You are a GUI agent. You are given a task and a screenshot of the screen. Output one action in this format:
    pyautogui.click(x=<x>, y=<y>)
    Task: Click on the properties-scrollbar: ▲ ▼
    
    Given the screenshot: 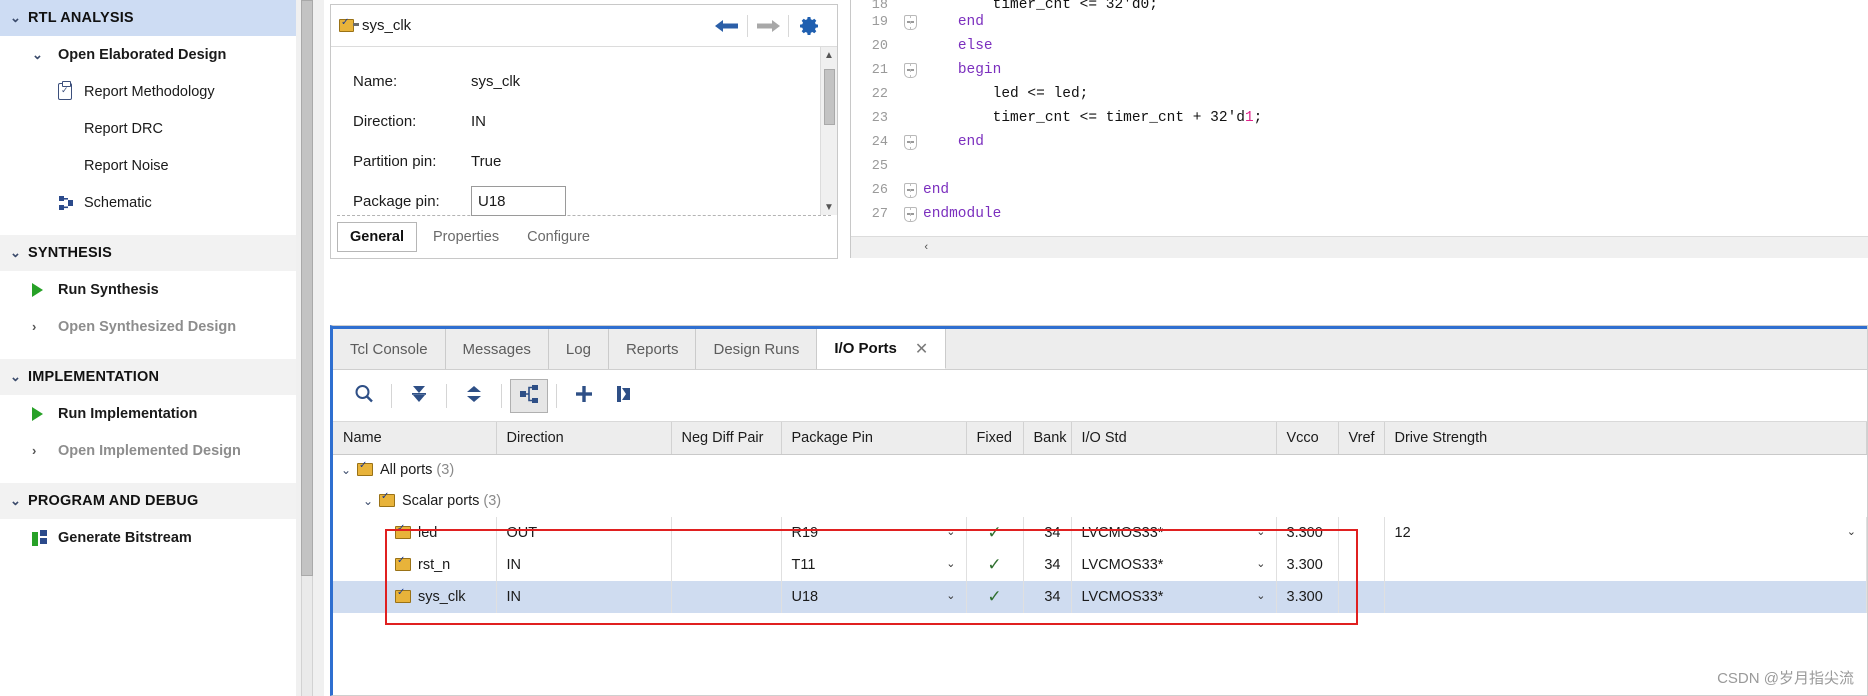 What is the action you would take?
    pyautogui.click(x=828, y=131)
    